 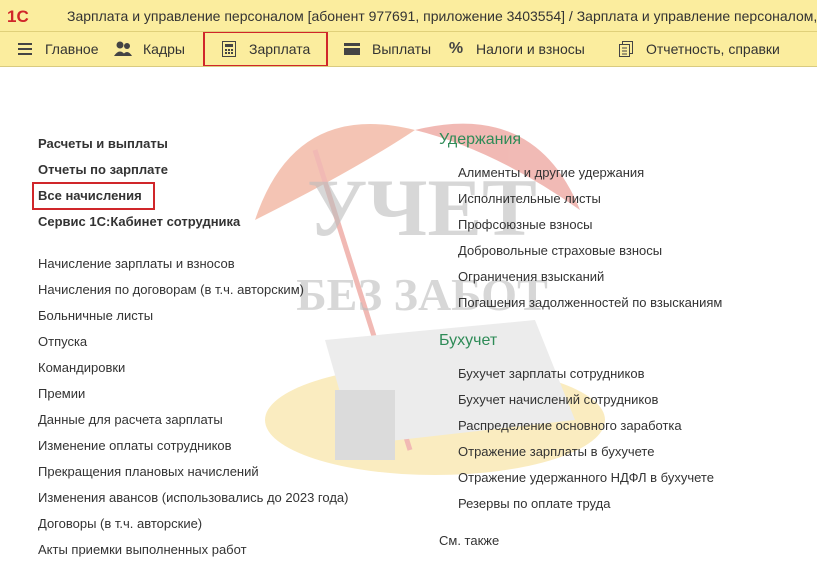 What do you see at coordinates (130, 420) in the screenshot?
I see `link-payroll-data: Данные для расчета зарплаты` at bounding box center [130, 420].